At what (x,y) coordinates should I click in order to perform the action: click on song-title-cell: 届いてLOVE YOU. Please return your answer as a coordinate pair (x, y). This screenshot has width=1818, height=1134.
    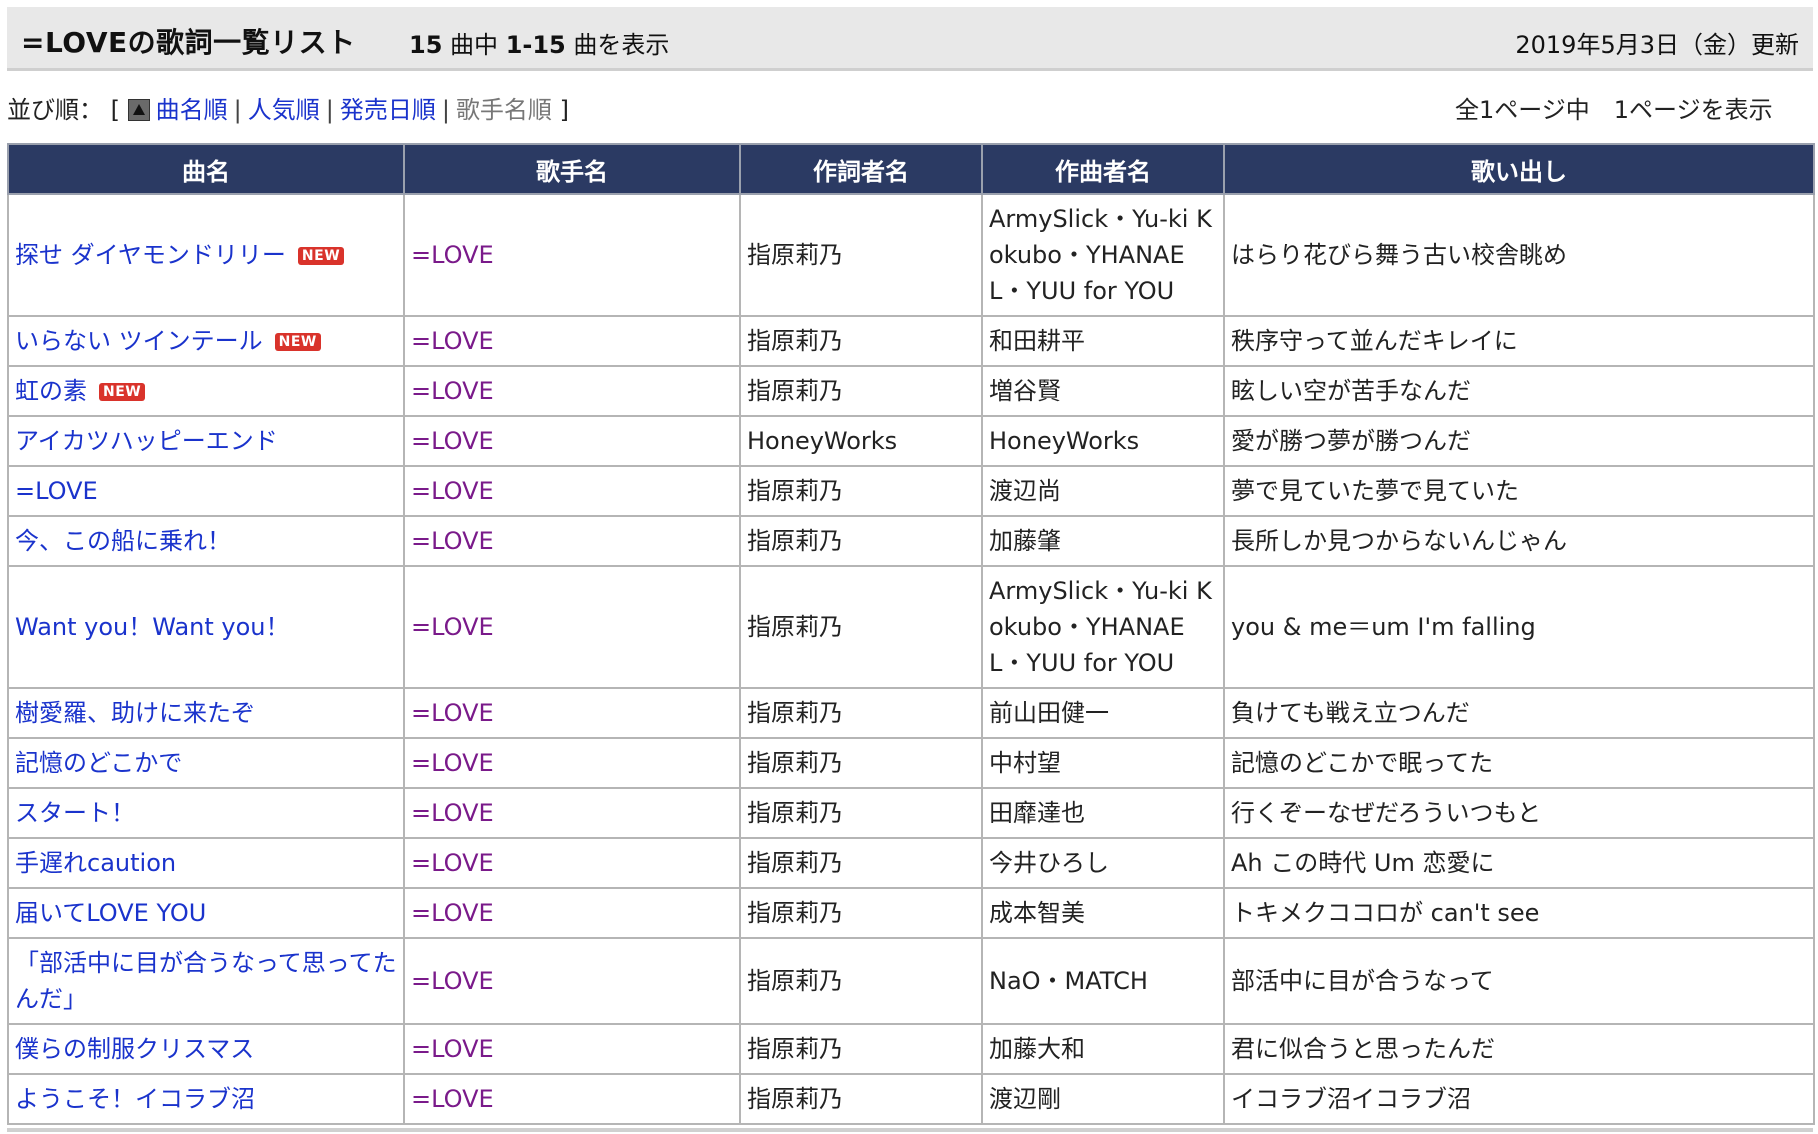
    Looking at the image, I should click on (206, 913).